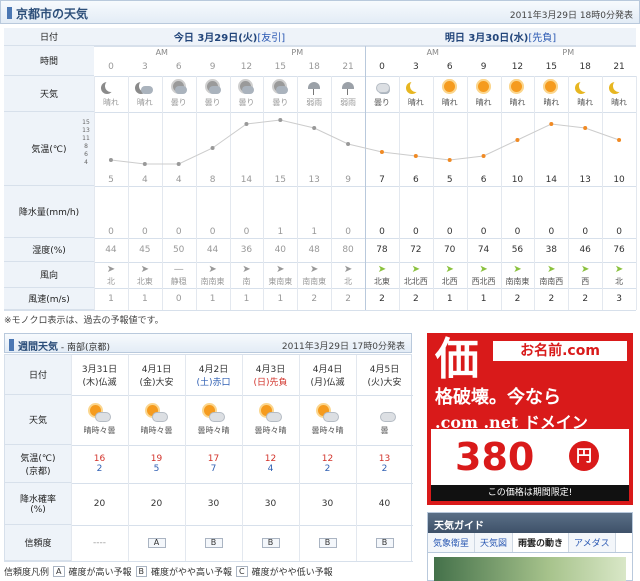  I want to click on label-text: 天気, so click(37, 421).